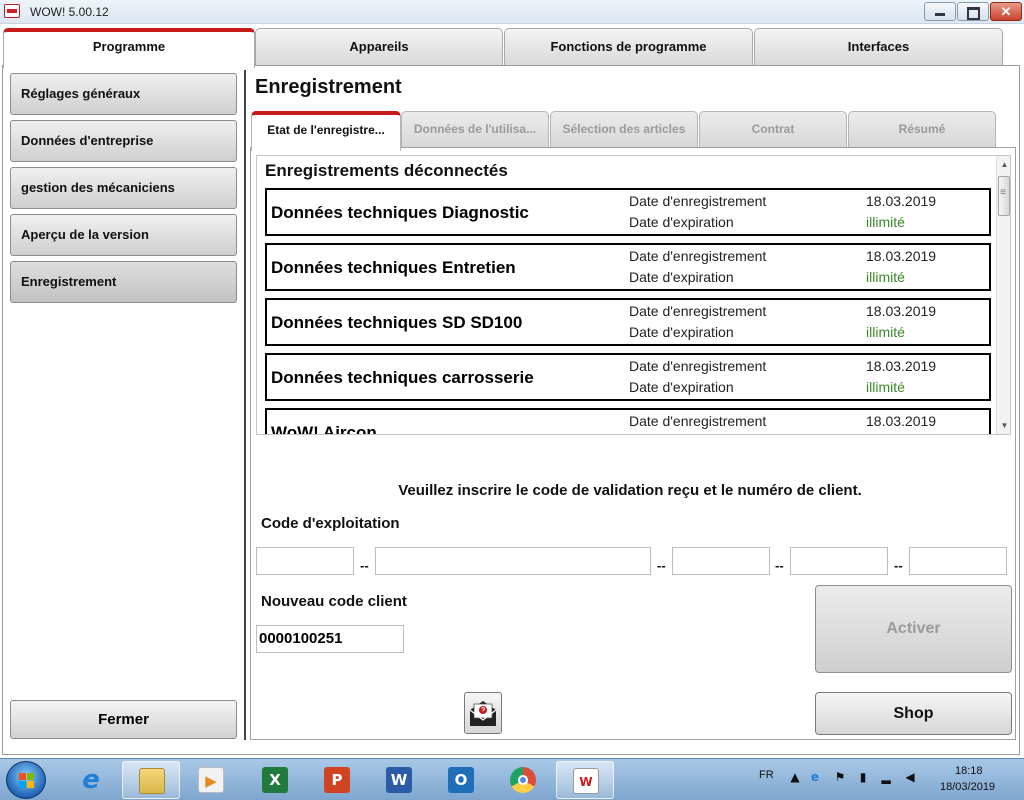  What do you see at coordinates (12, 11) in the screenshot?
I see `app-logo-icon` at bounding box center [12, 11].